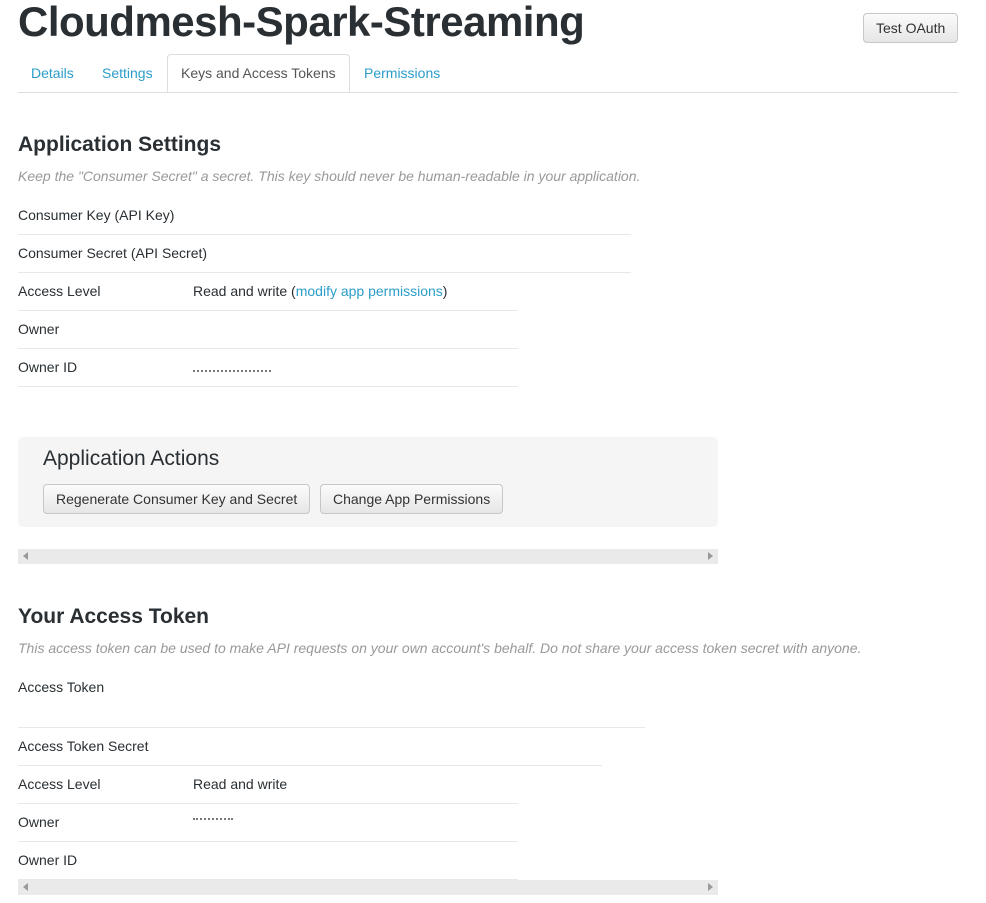  Describe the element at coordinates (310, 747) in the screenshot. I see `access-token-secret-row: Access Token Secret` at that location.